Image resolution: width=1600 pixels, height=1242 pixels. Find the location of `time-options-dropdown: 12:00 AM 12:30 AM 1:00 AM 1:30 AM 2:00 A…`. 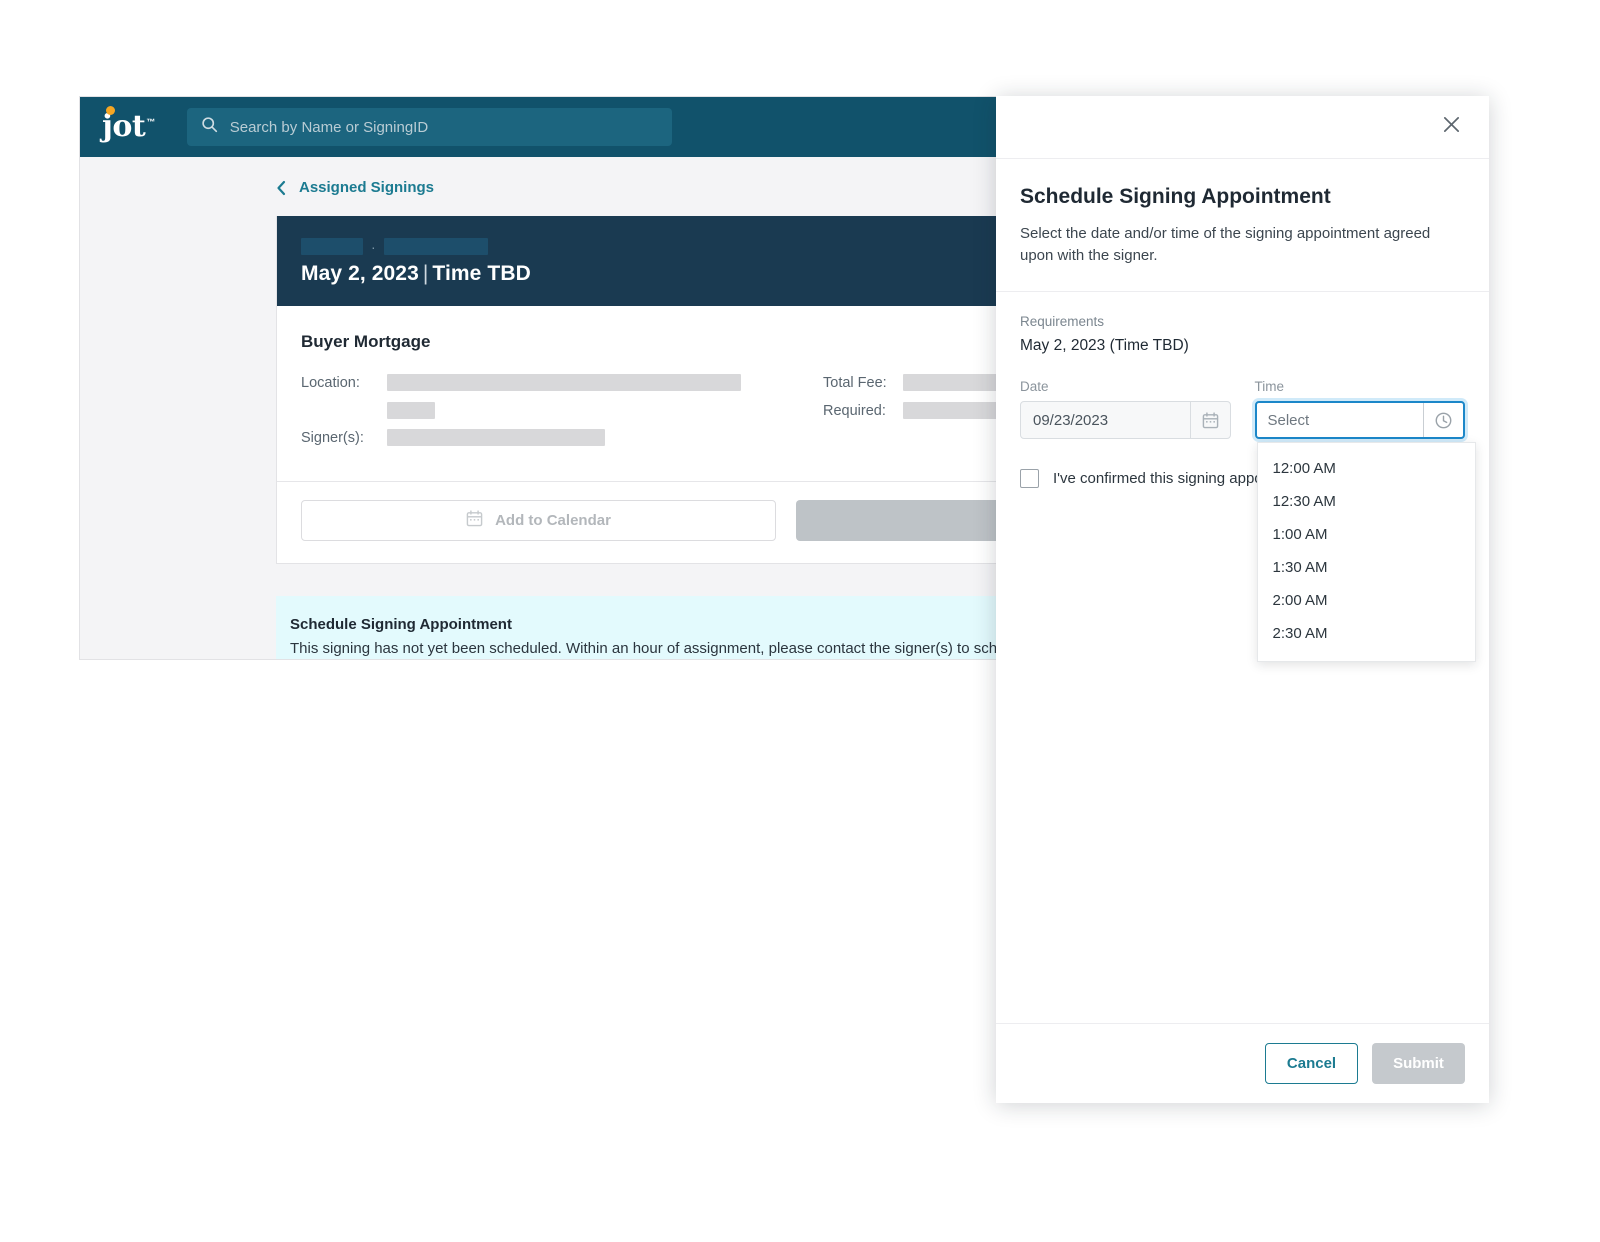

time-options-dropdown: 12:00 AM 12:30 AM 1:00 AM 1:30 AM 2:00 A… is located at coordinates (1366, 552).